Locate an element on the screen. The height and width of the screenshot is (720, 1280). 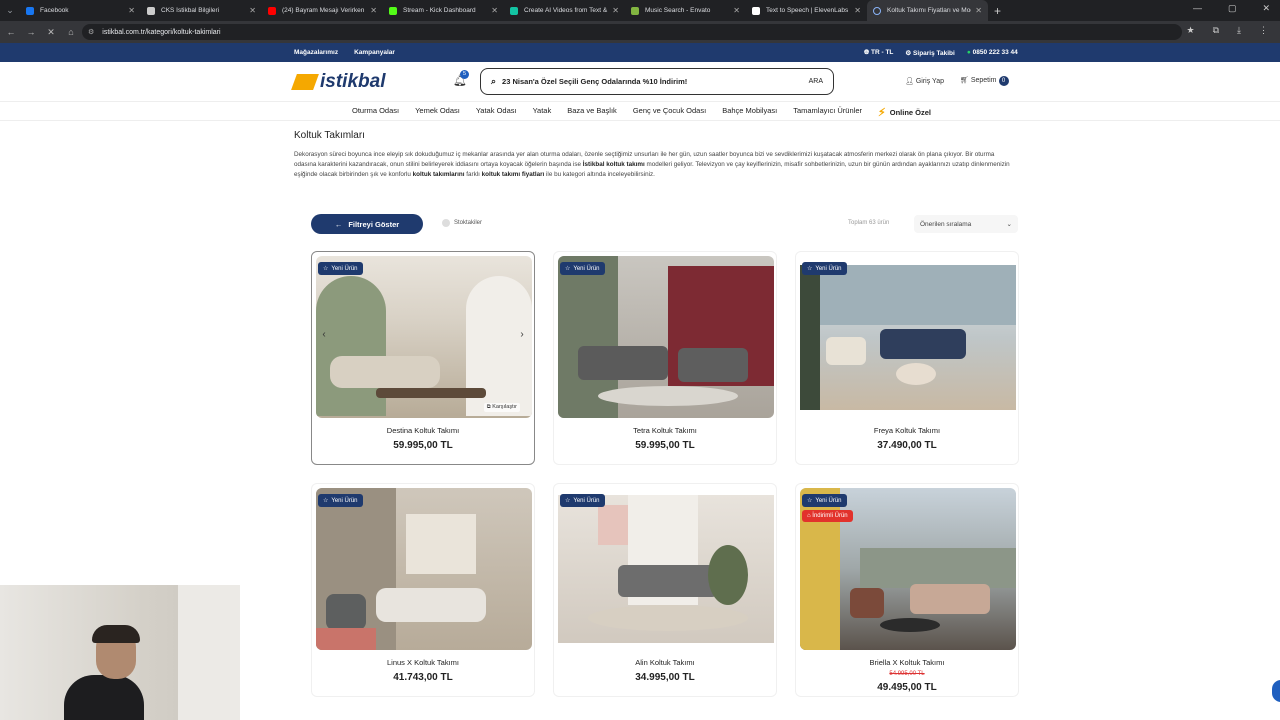
site-info-icon: ⚙ is located at coordinates (91, 32).